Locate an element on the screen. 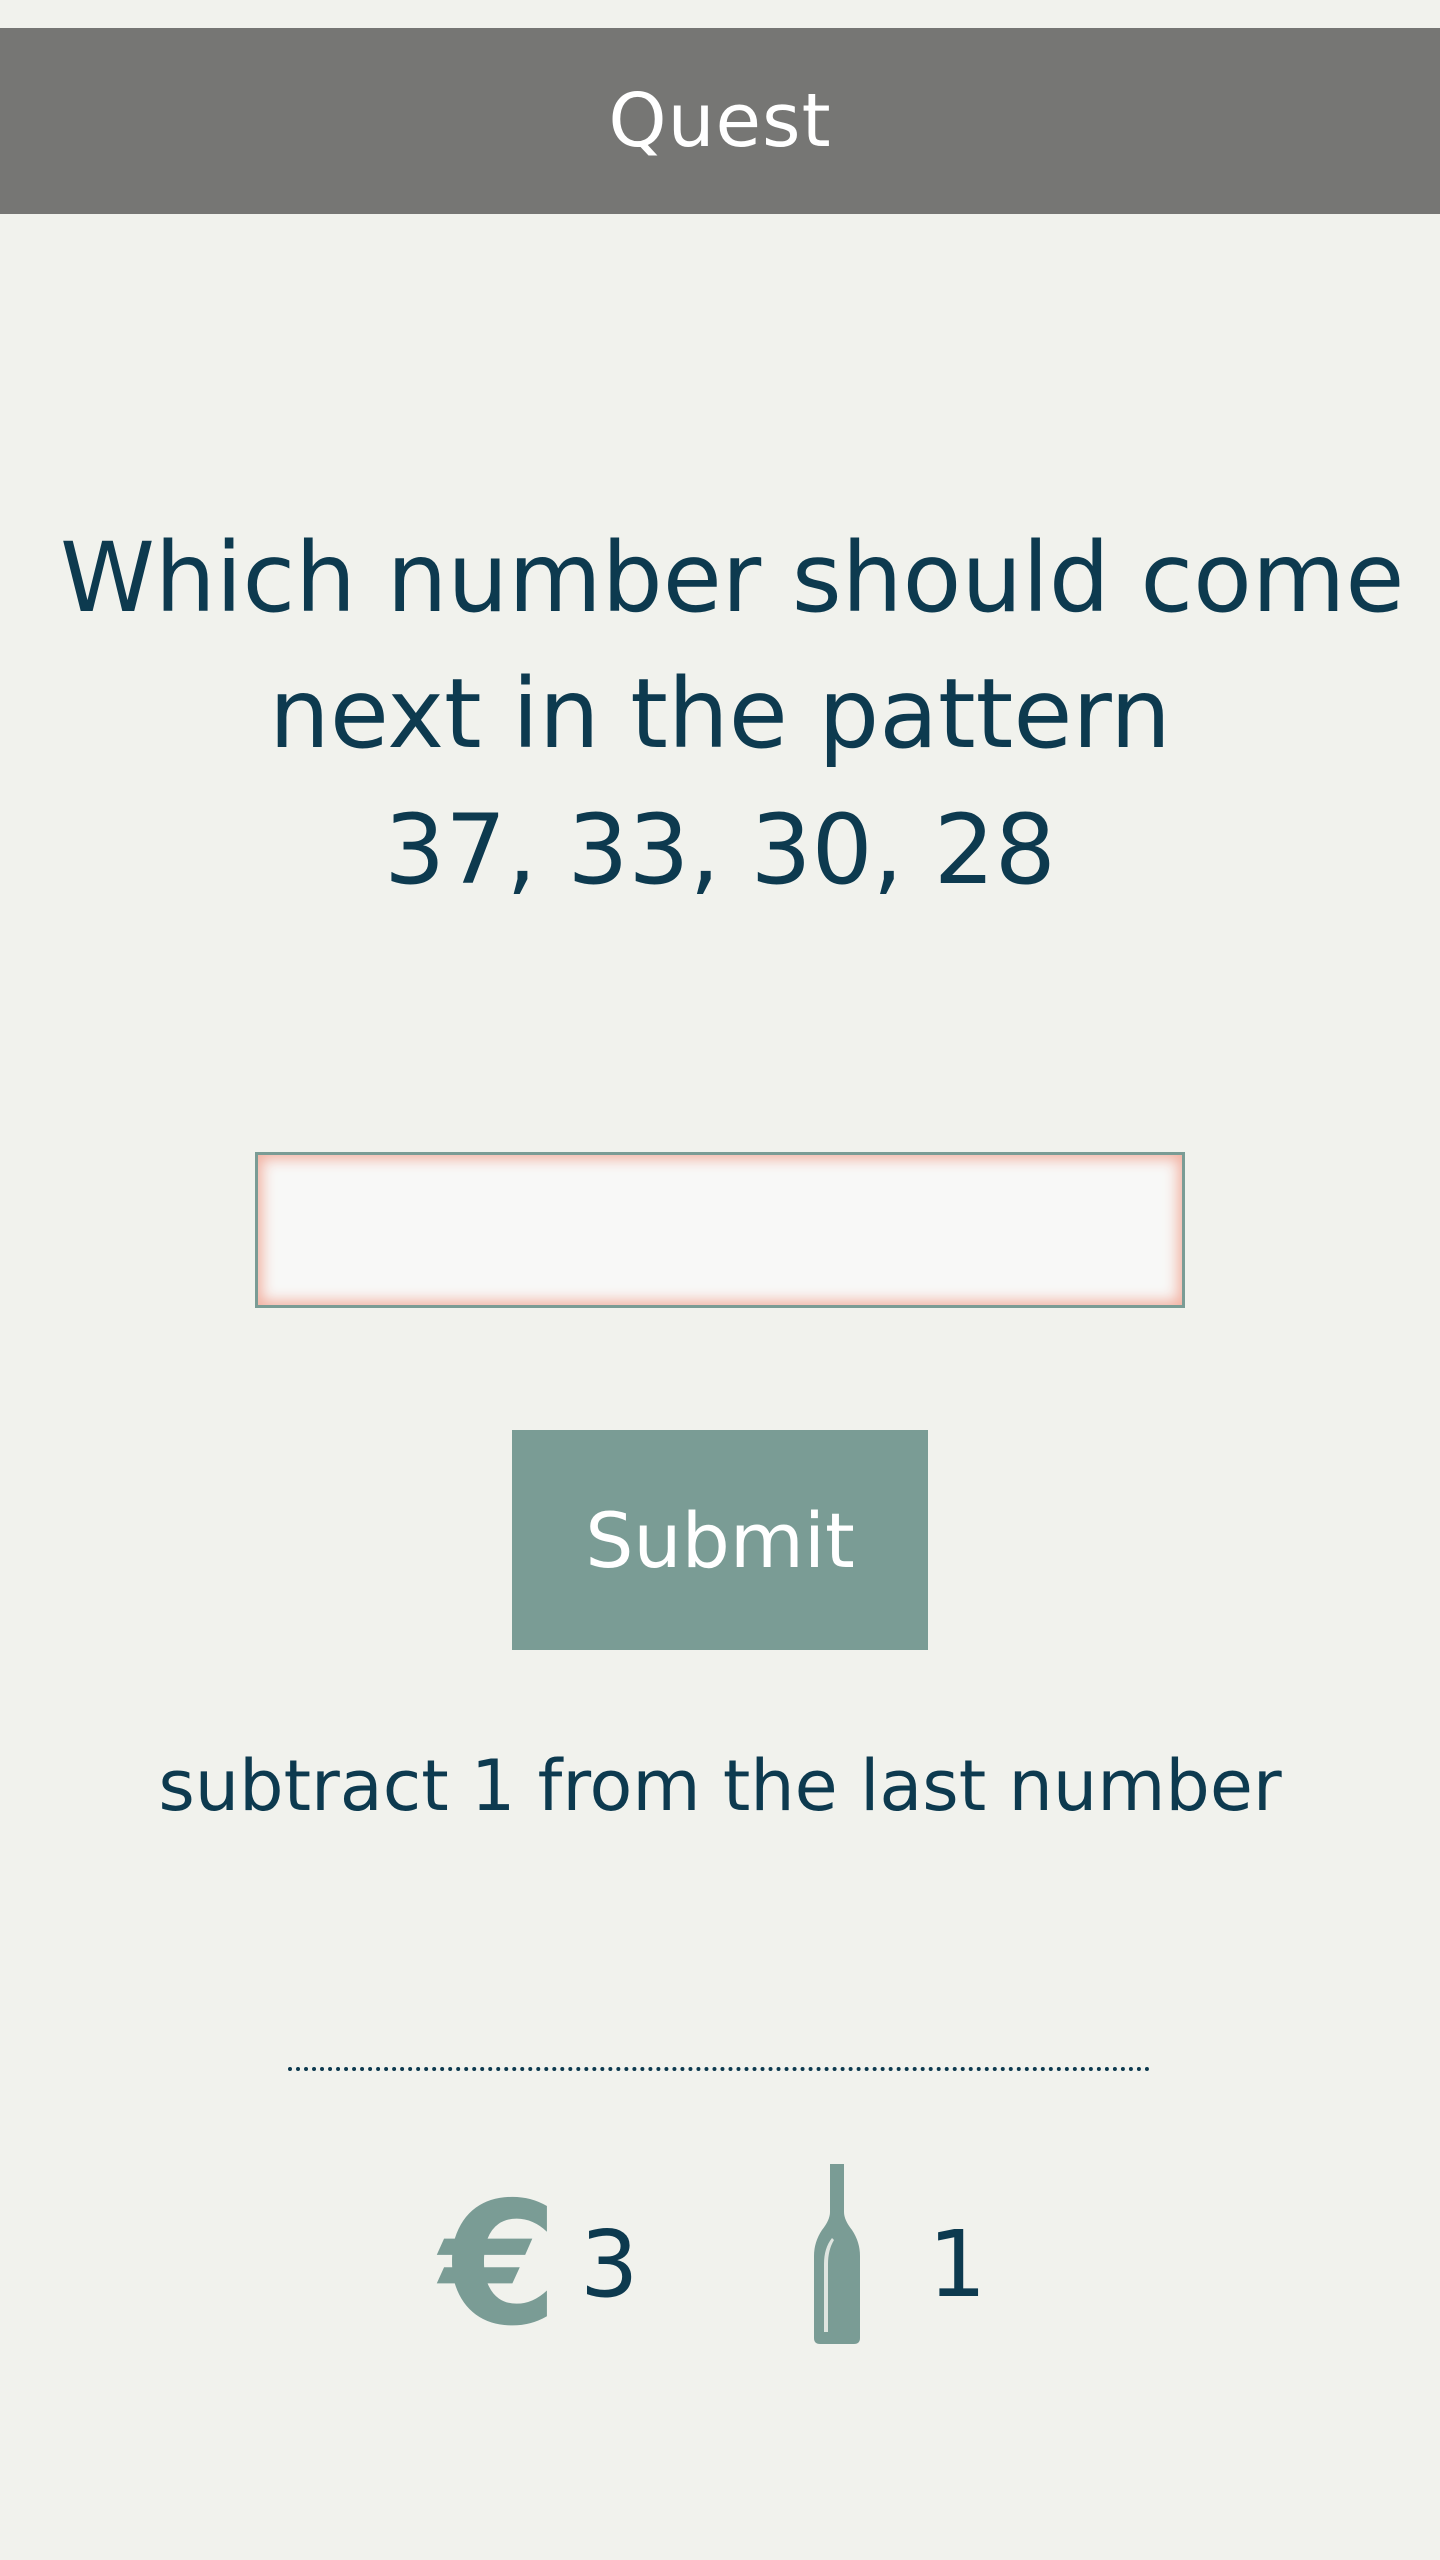 The image size is (1440, 2560). page-title: Quest is located at coordinates (720, 121).